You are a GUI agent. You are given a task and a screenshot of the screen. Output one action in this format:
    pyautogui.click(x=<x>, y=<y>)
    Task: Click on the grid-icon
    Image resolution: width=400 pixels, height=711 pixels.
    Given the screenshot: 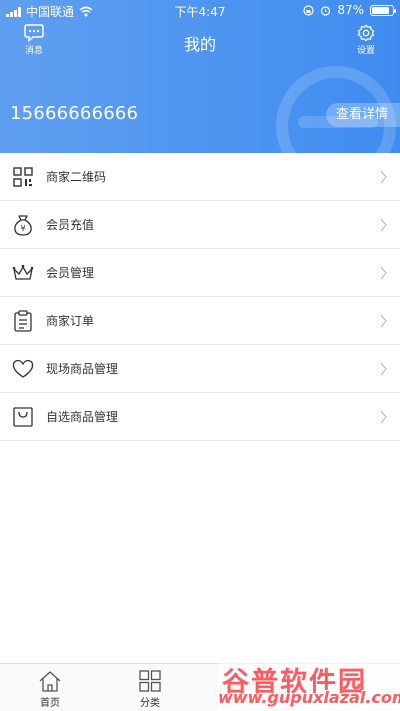 What is the action you would take?
    pyautogui.click(x=150, y=681)
    